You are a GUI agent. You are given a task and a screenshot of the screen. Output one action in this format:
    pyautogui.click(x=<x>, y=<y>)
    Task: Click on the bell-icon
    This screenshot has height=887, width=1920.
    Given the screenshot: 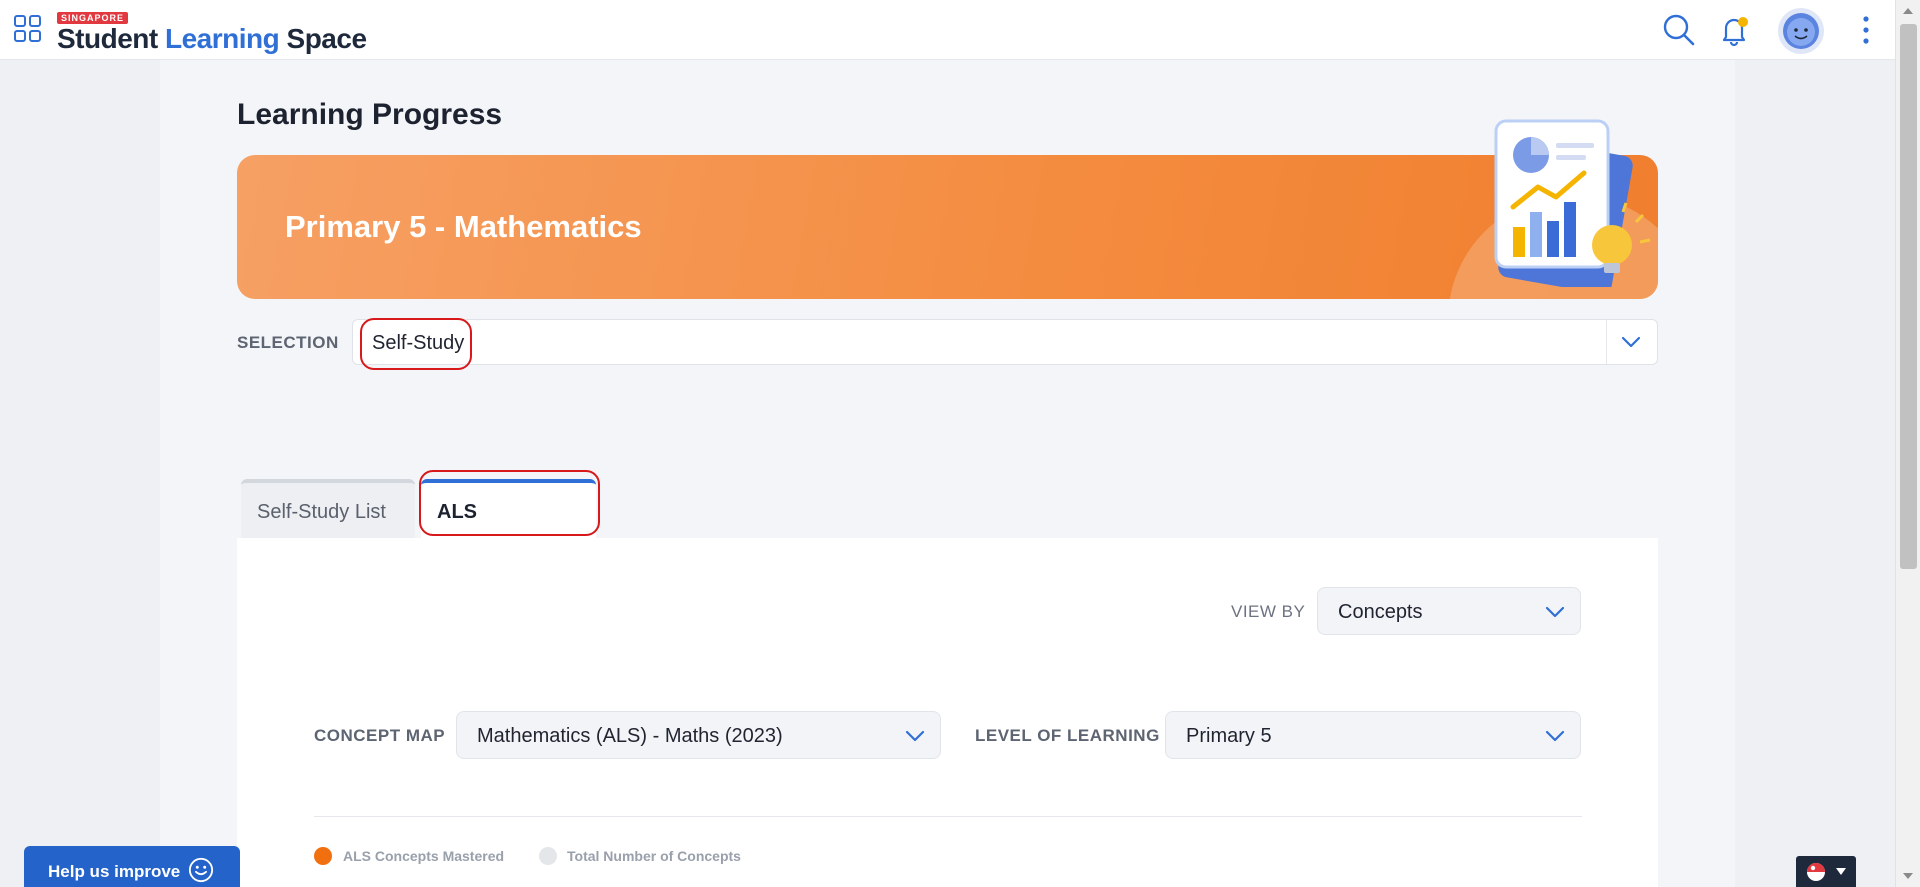 What is the action you would take?
    pyautogui.click(x=1734, y=30)
    